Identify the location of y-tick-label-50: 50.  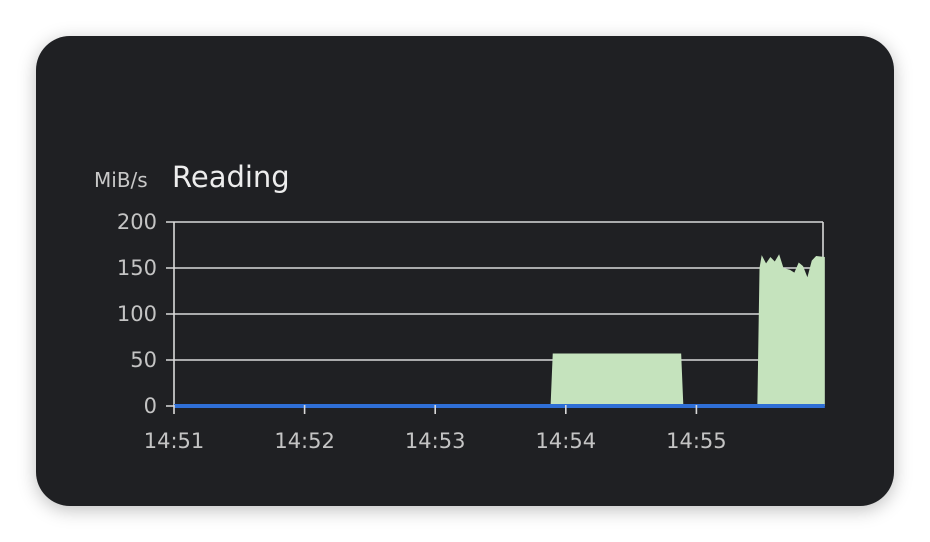
(143, 360).